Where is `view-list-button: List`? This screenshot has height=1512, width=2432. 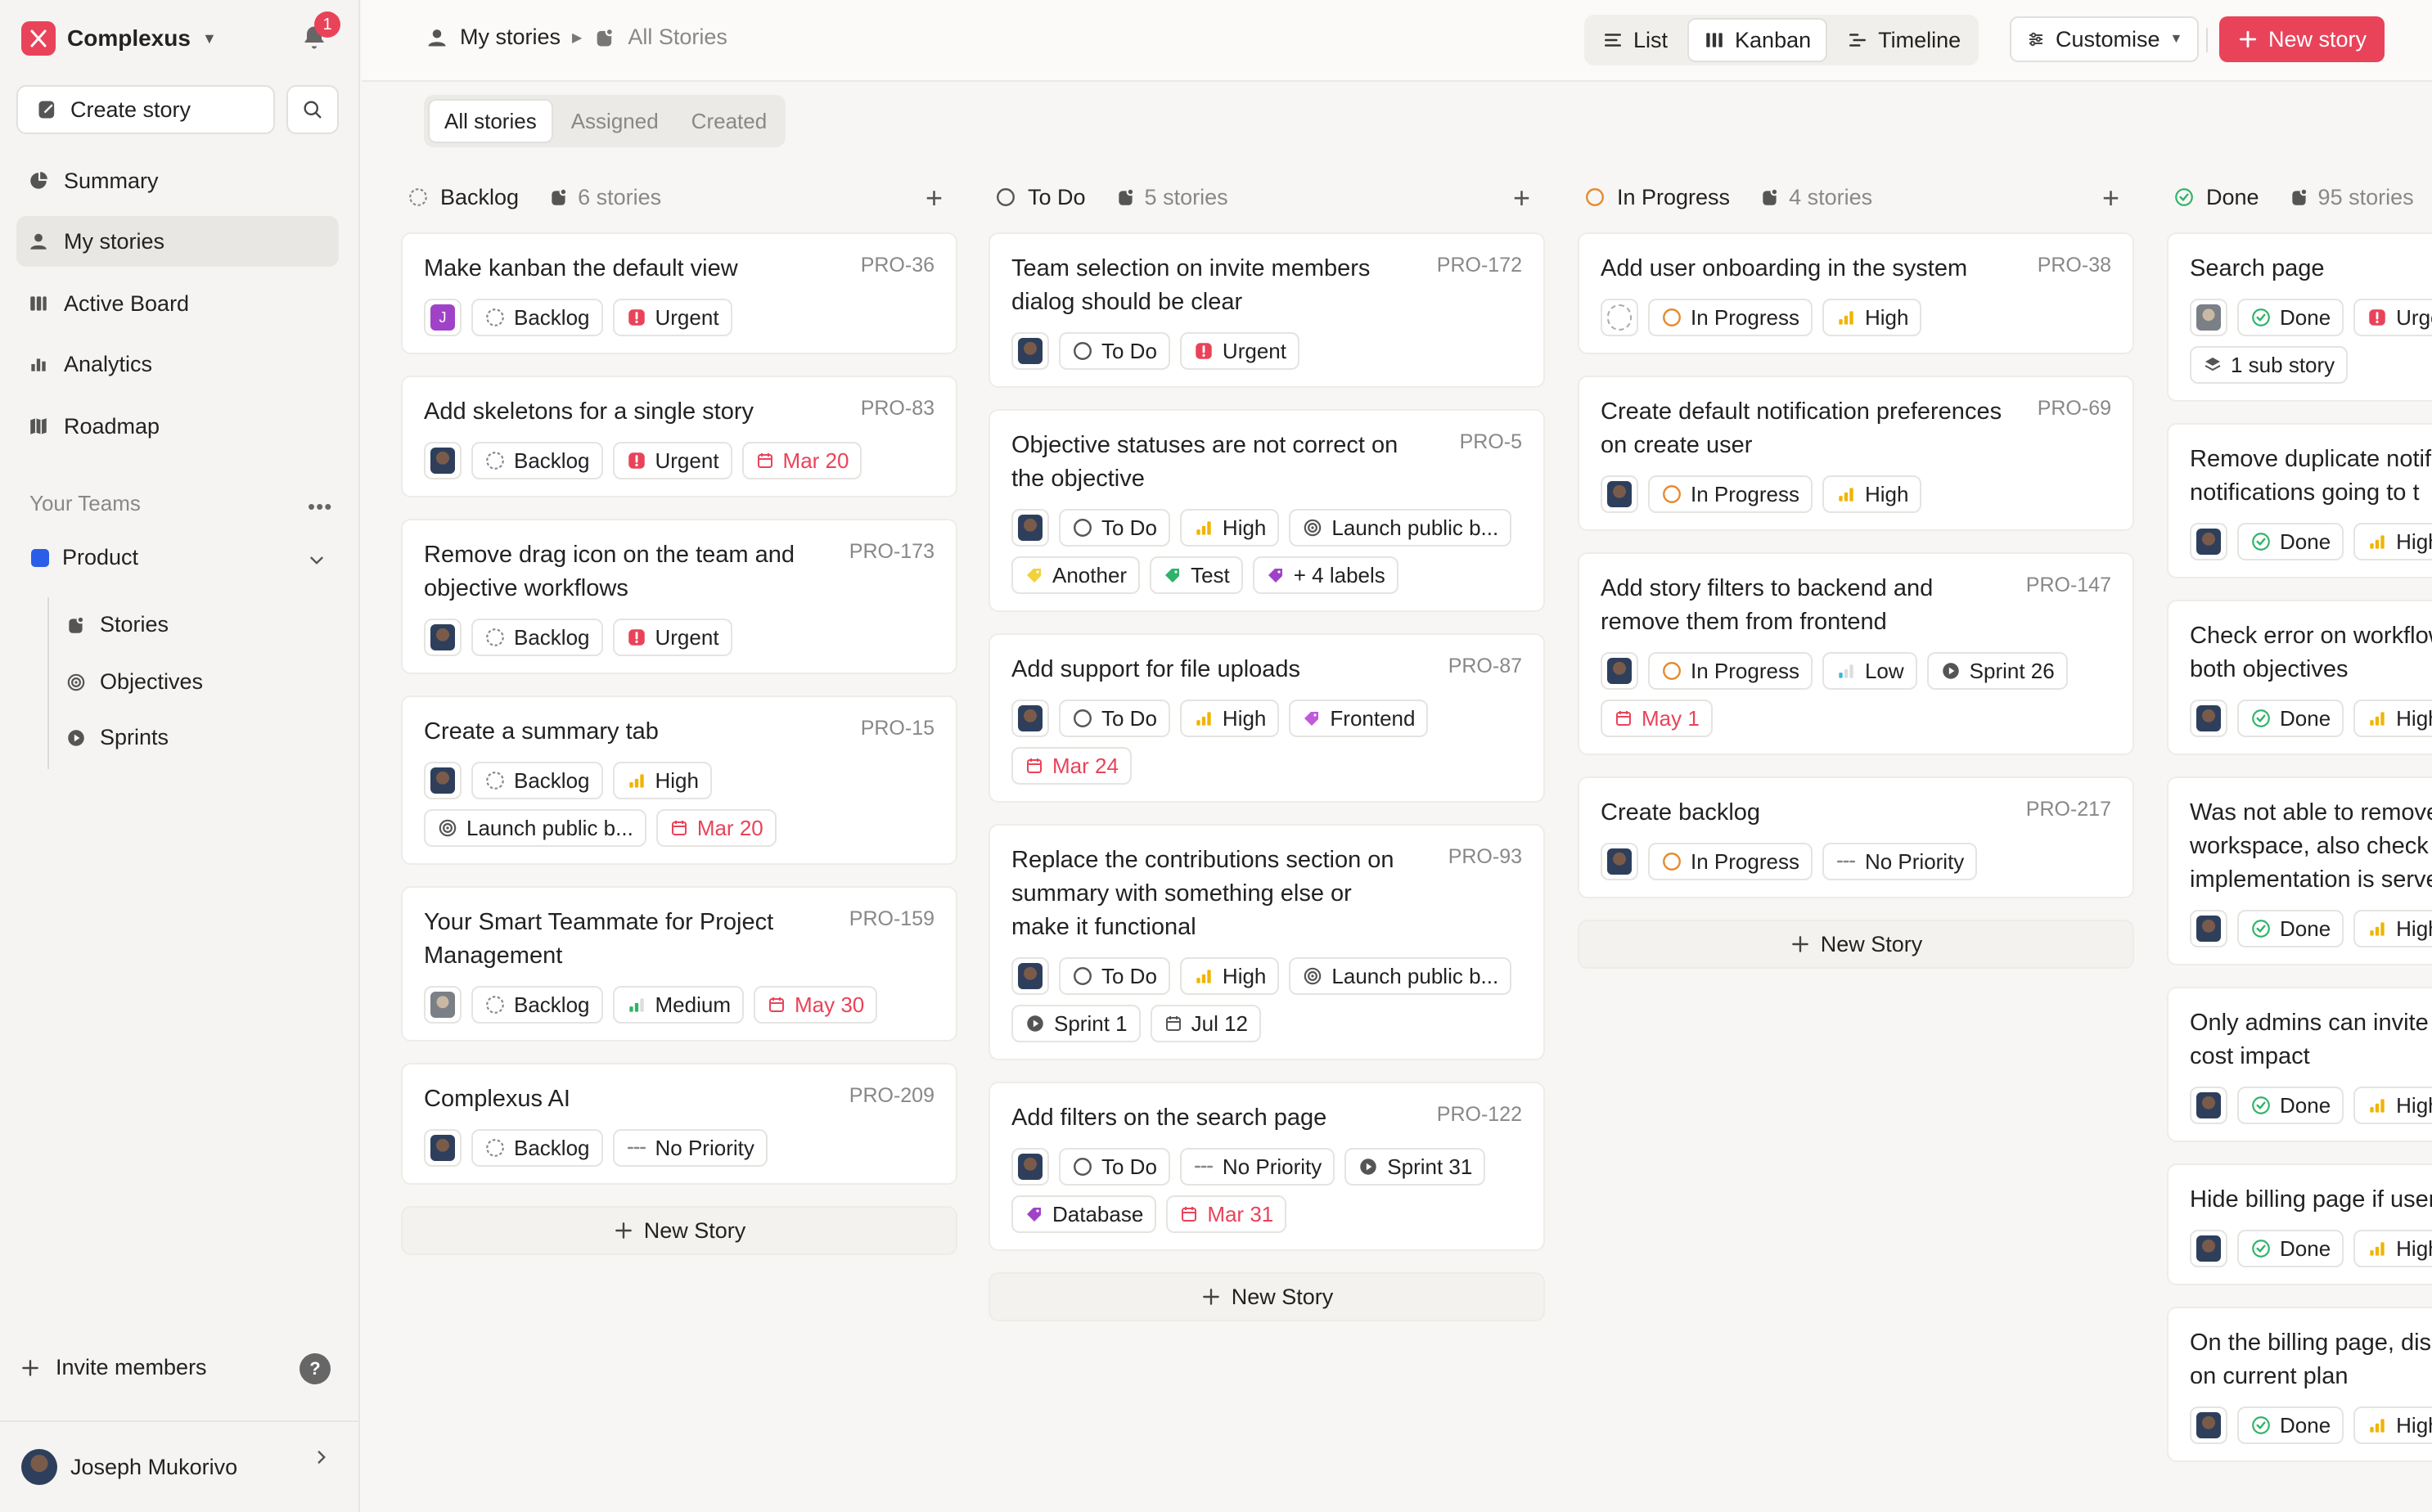 view-list-button: List is located at coordinates (1635, 40).